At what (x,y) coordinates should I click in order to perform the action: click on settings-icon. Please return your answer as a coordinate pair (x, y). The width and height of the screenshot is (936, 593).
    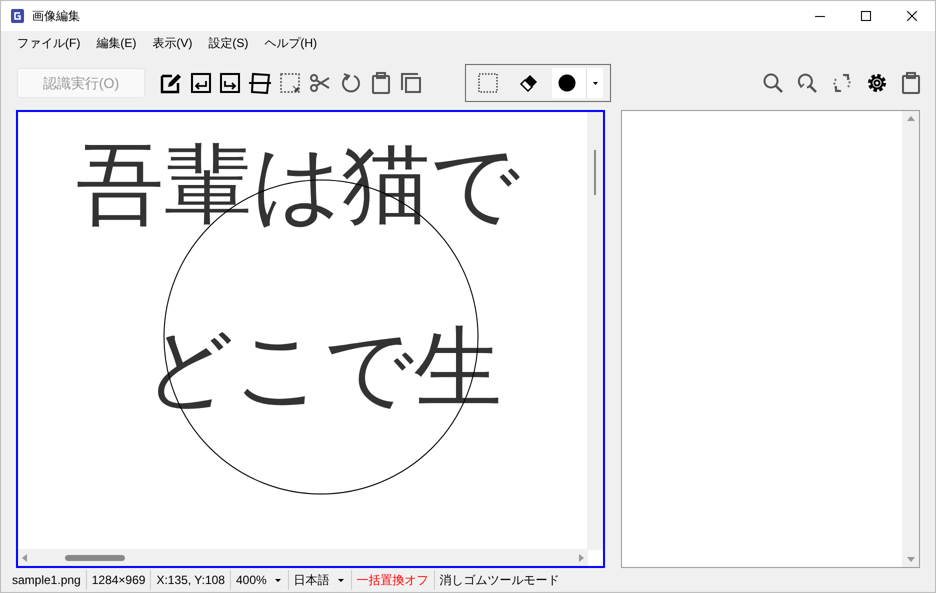
    Looking at the image, I should click on (877, 83).